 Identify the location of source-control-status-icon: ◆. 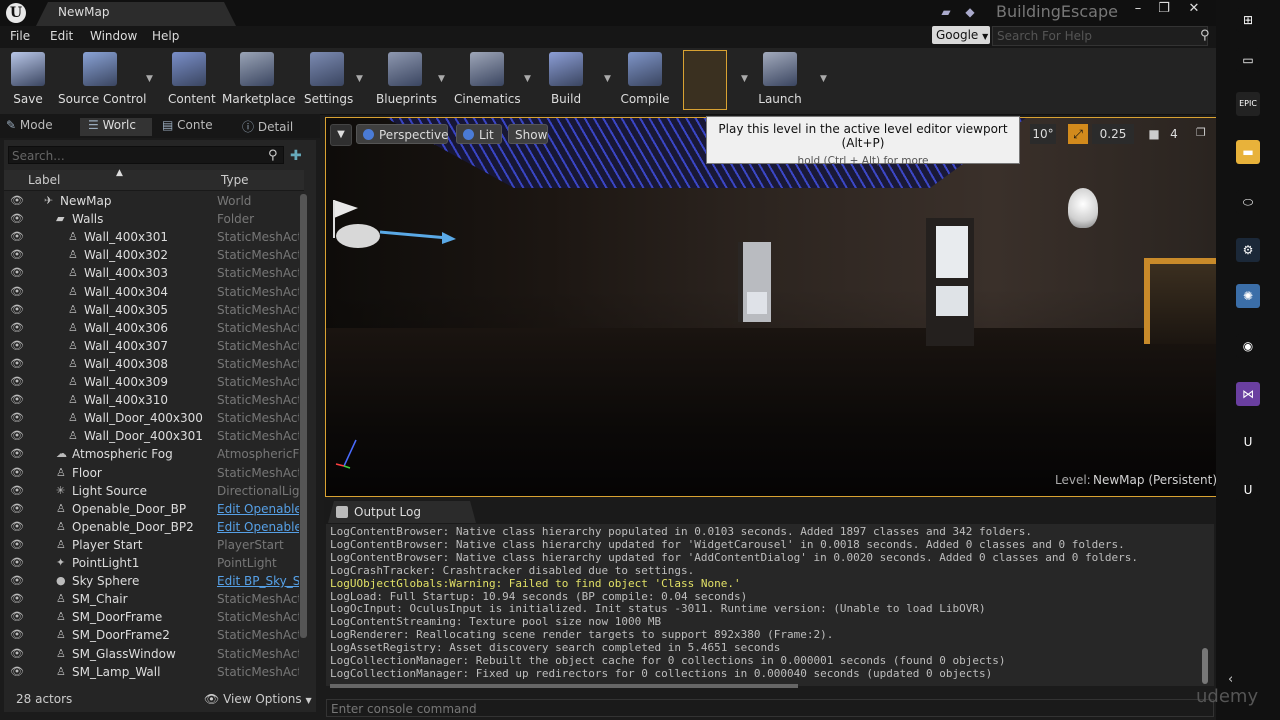
(970, 12).